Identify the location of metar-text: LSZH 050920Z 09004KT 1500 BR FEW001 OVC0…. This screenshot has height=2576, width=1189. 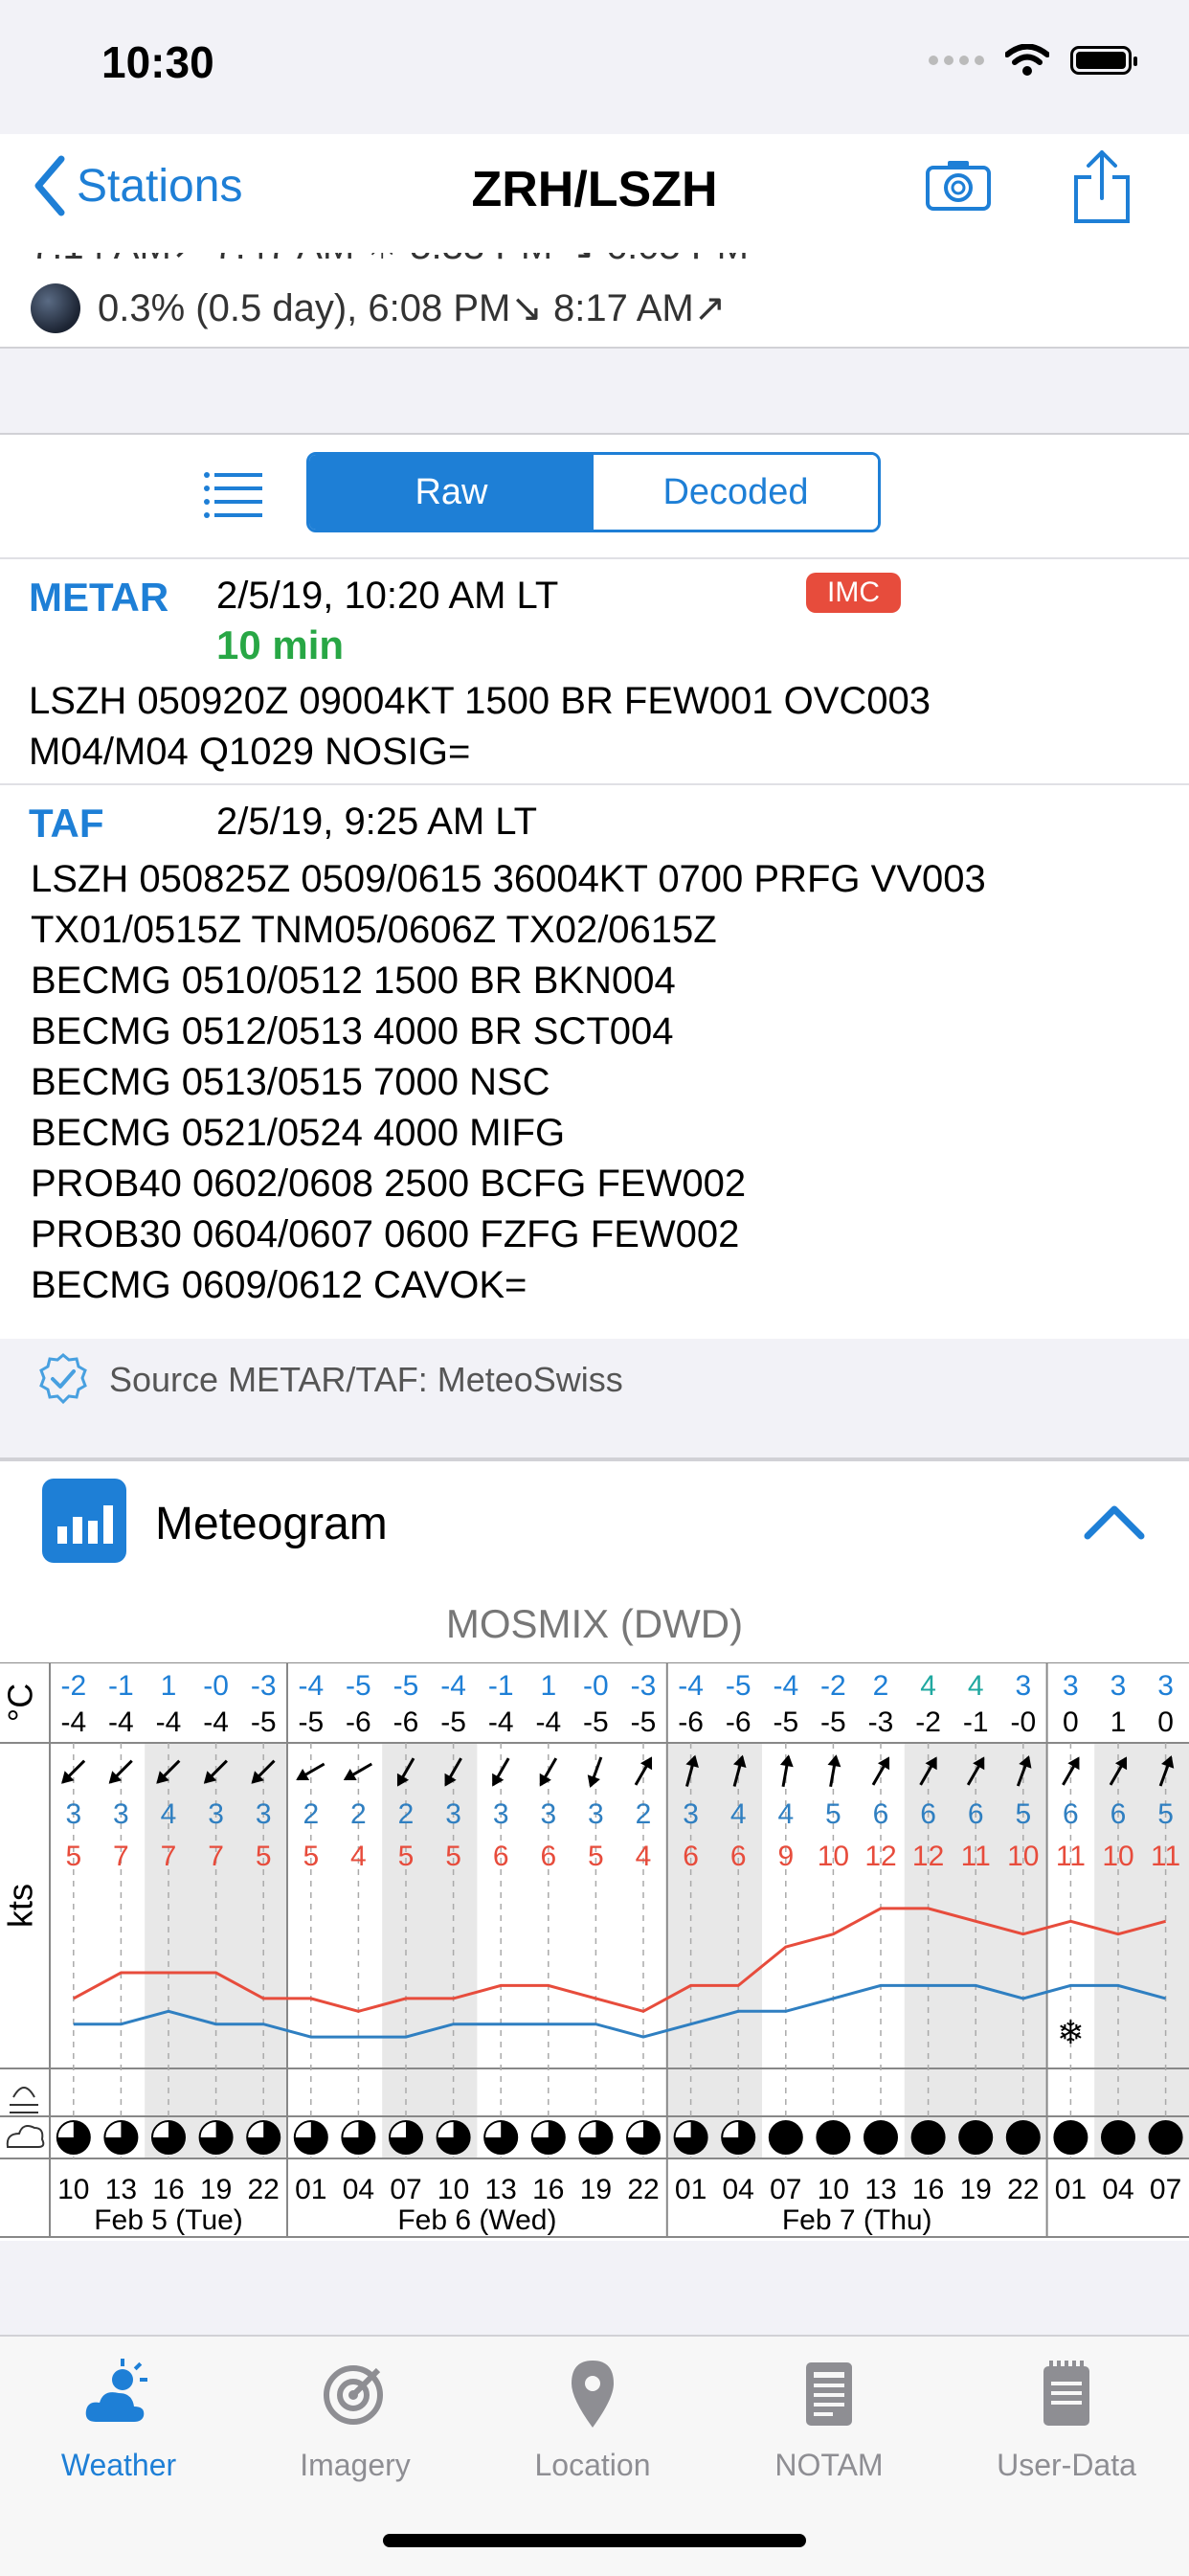
(480, 726).